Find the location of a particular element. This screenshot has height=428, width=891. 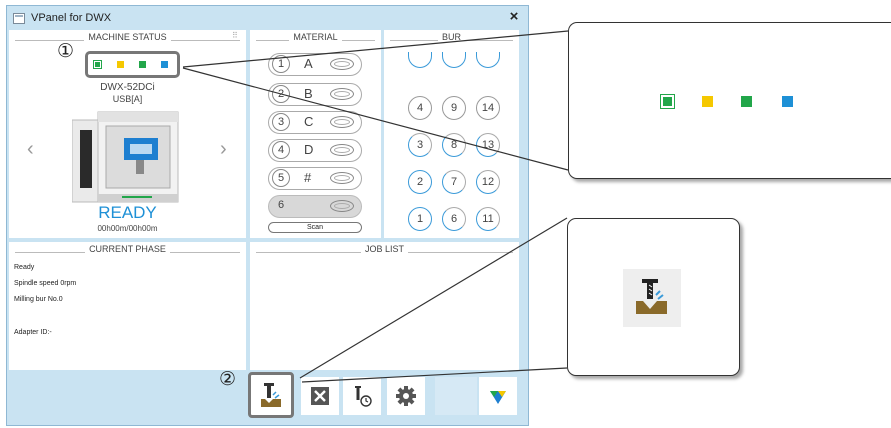

enlarged-milling-icon is located at coordinates (652, 298).